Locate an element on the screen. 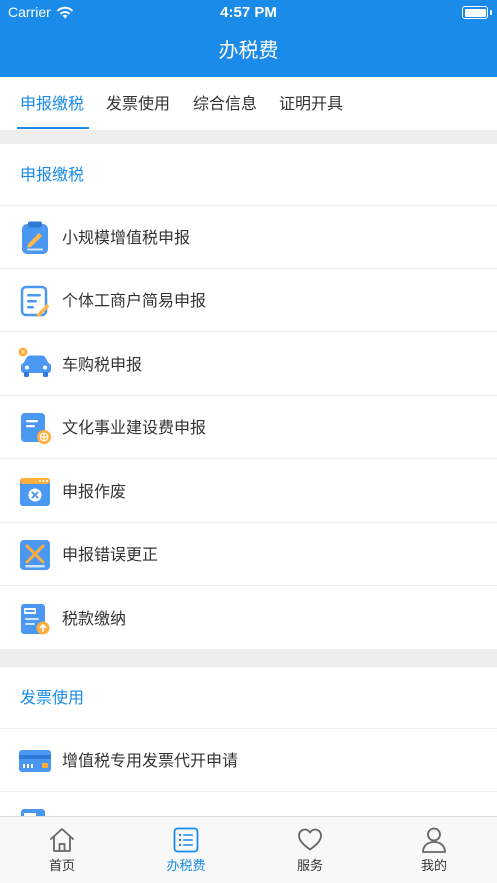 The height and width of the screenshot is (883, 497). list-item-culture-fee: 文化事业建设费申报 is located at coordinates (248, 427).